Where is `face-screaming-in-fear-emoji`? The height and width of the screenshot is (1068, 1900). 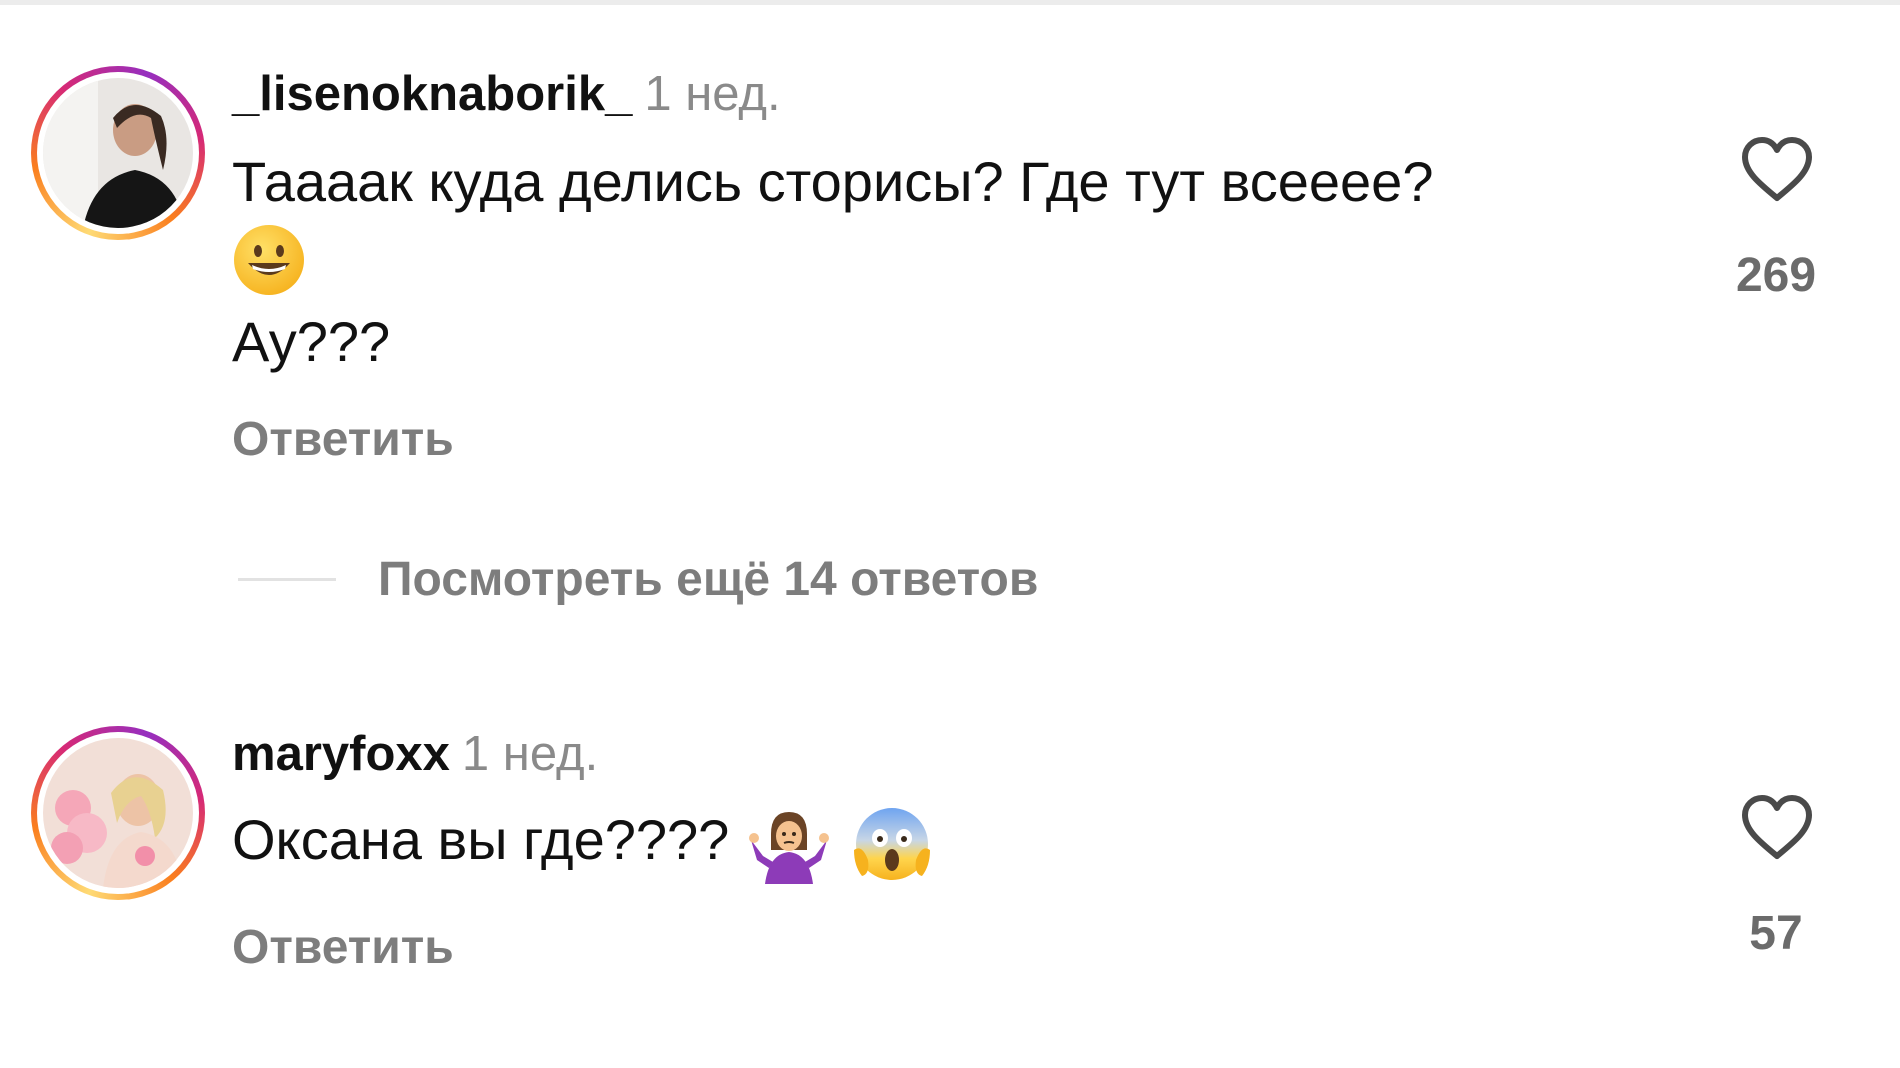 face-screaming-in-fear-emoji is located at coordinates (892, 844).